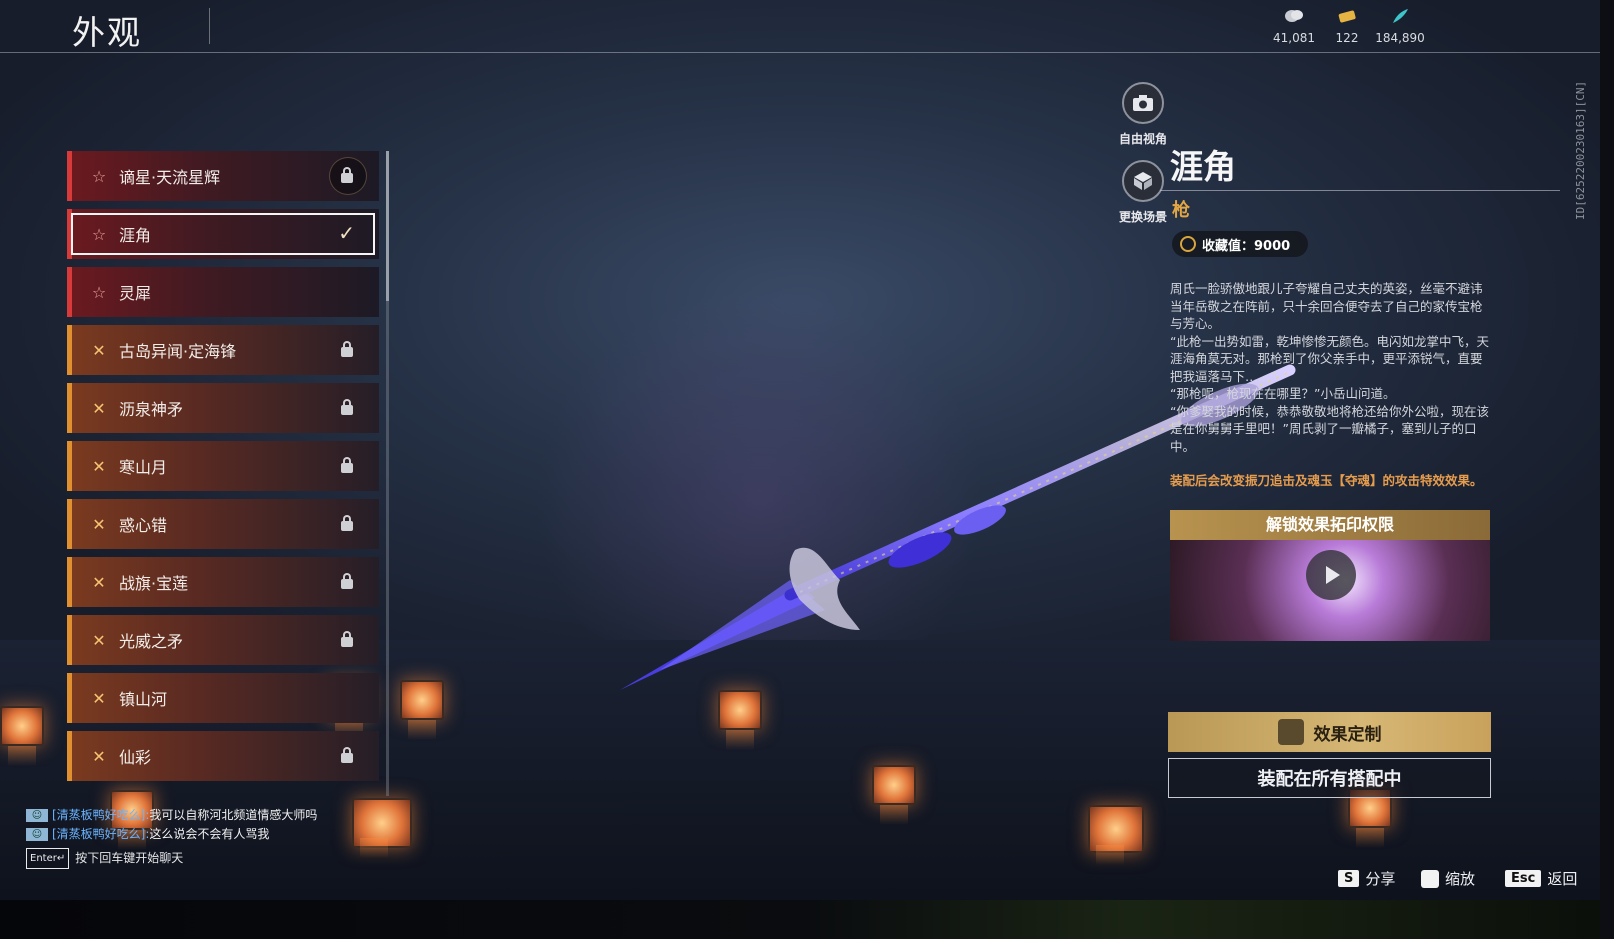 The width and height of the screenshot is (1614, 939). Describe the element at coordinates (346, 233) in the screenshot. I see `checkmark-icon: ✓` at that location.